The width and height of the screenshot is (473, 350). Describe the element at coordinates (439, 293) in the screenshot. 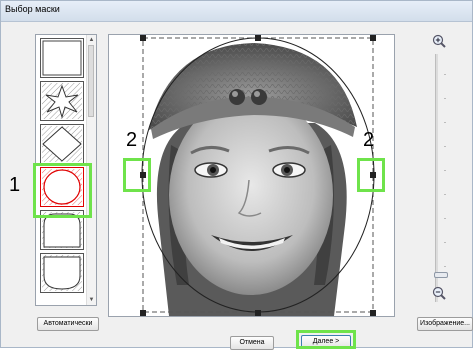

I see `zoom-out-icon` at that location.